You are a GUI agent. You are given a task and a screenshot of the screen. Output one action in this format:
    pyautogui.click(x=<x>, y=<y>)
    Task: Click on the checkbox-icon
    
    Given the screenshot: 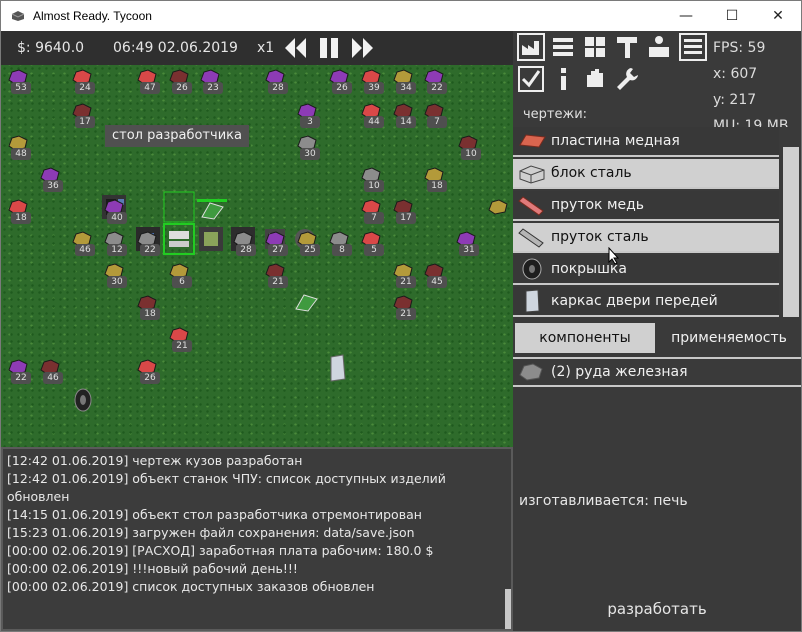 What is the action you would take?
    pyautogui.click(x=531, y=79)
    